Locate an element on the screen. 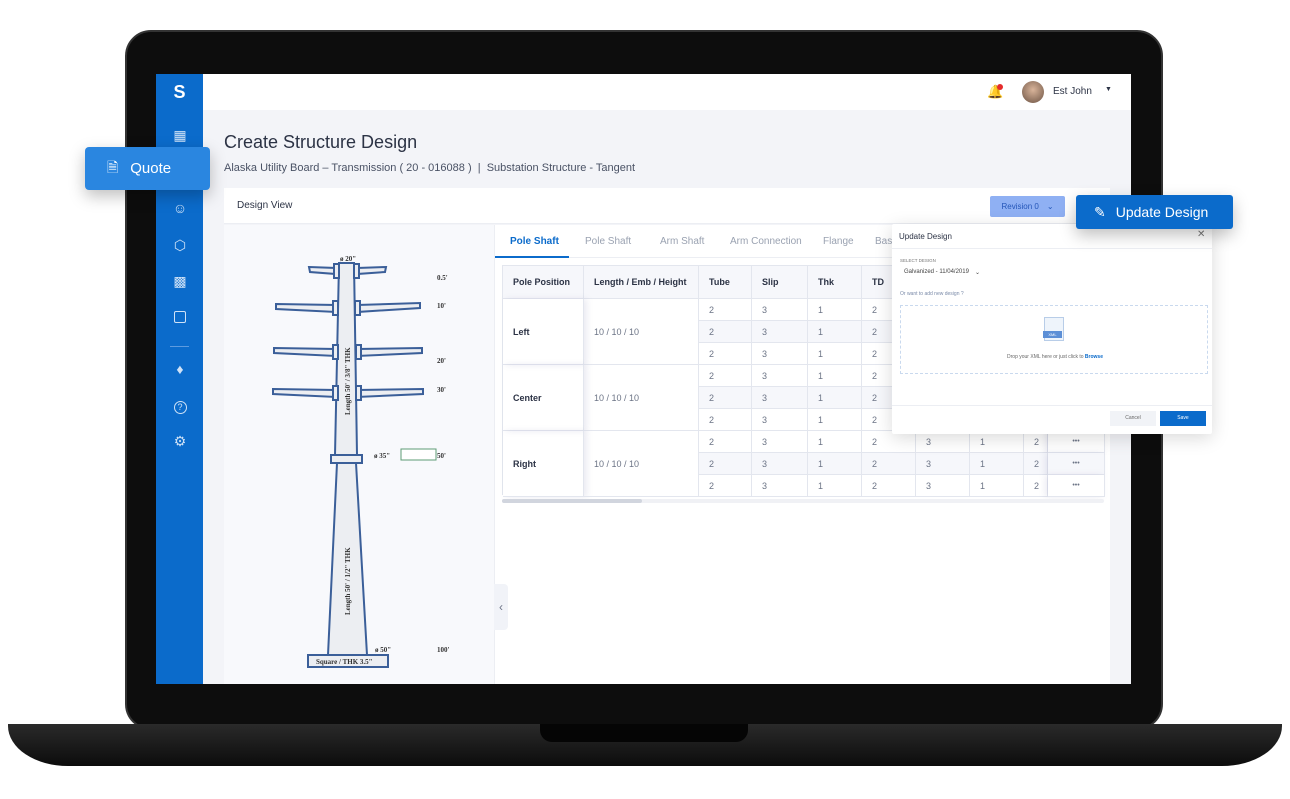 This screenshot has height=799, width=1290. help-icon: ? is located at coordinates (180, 405).